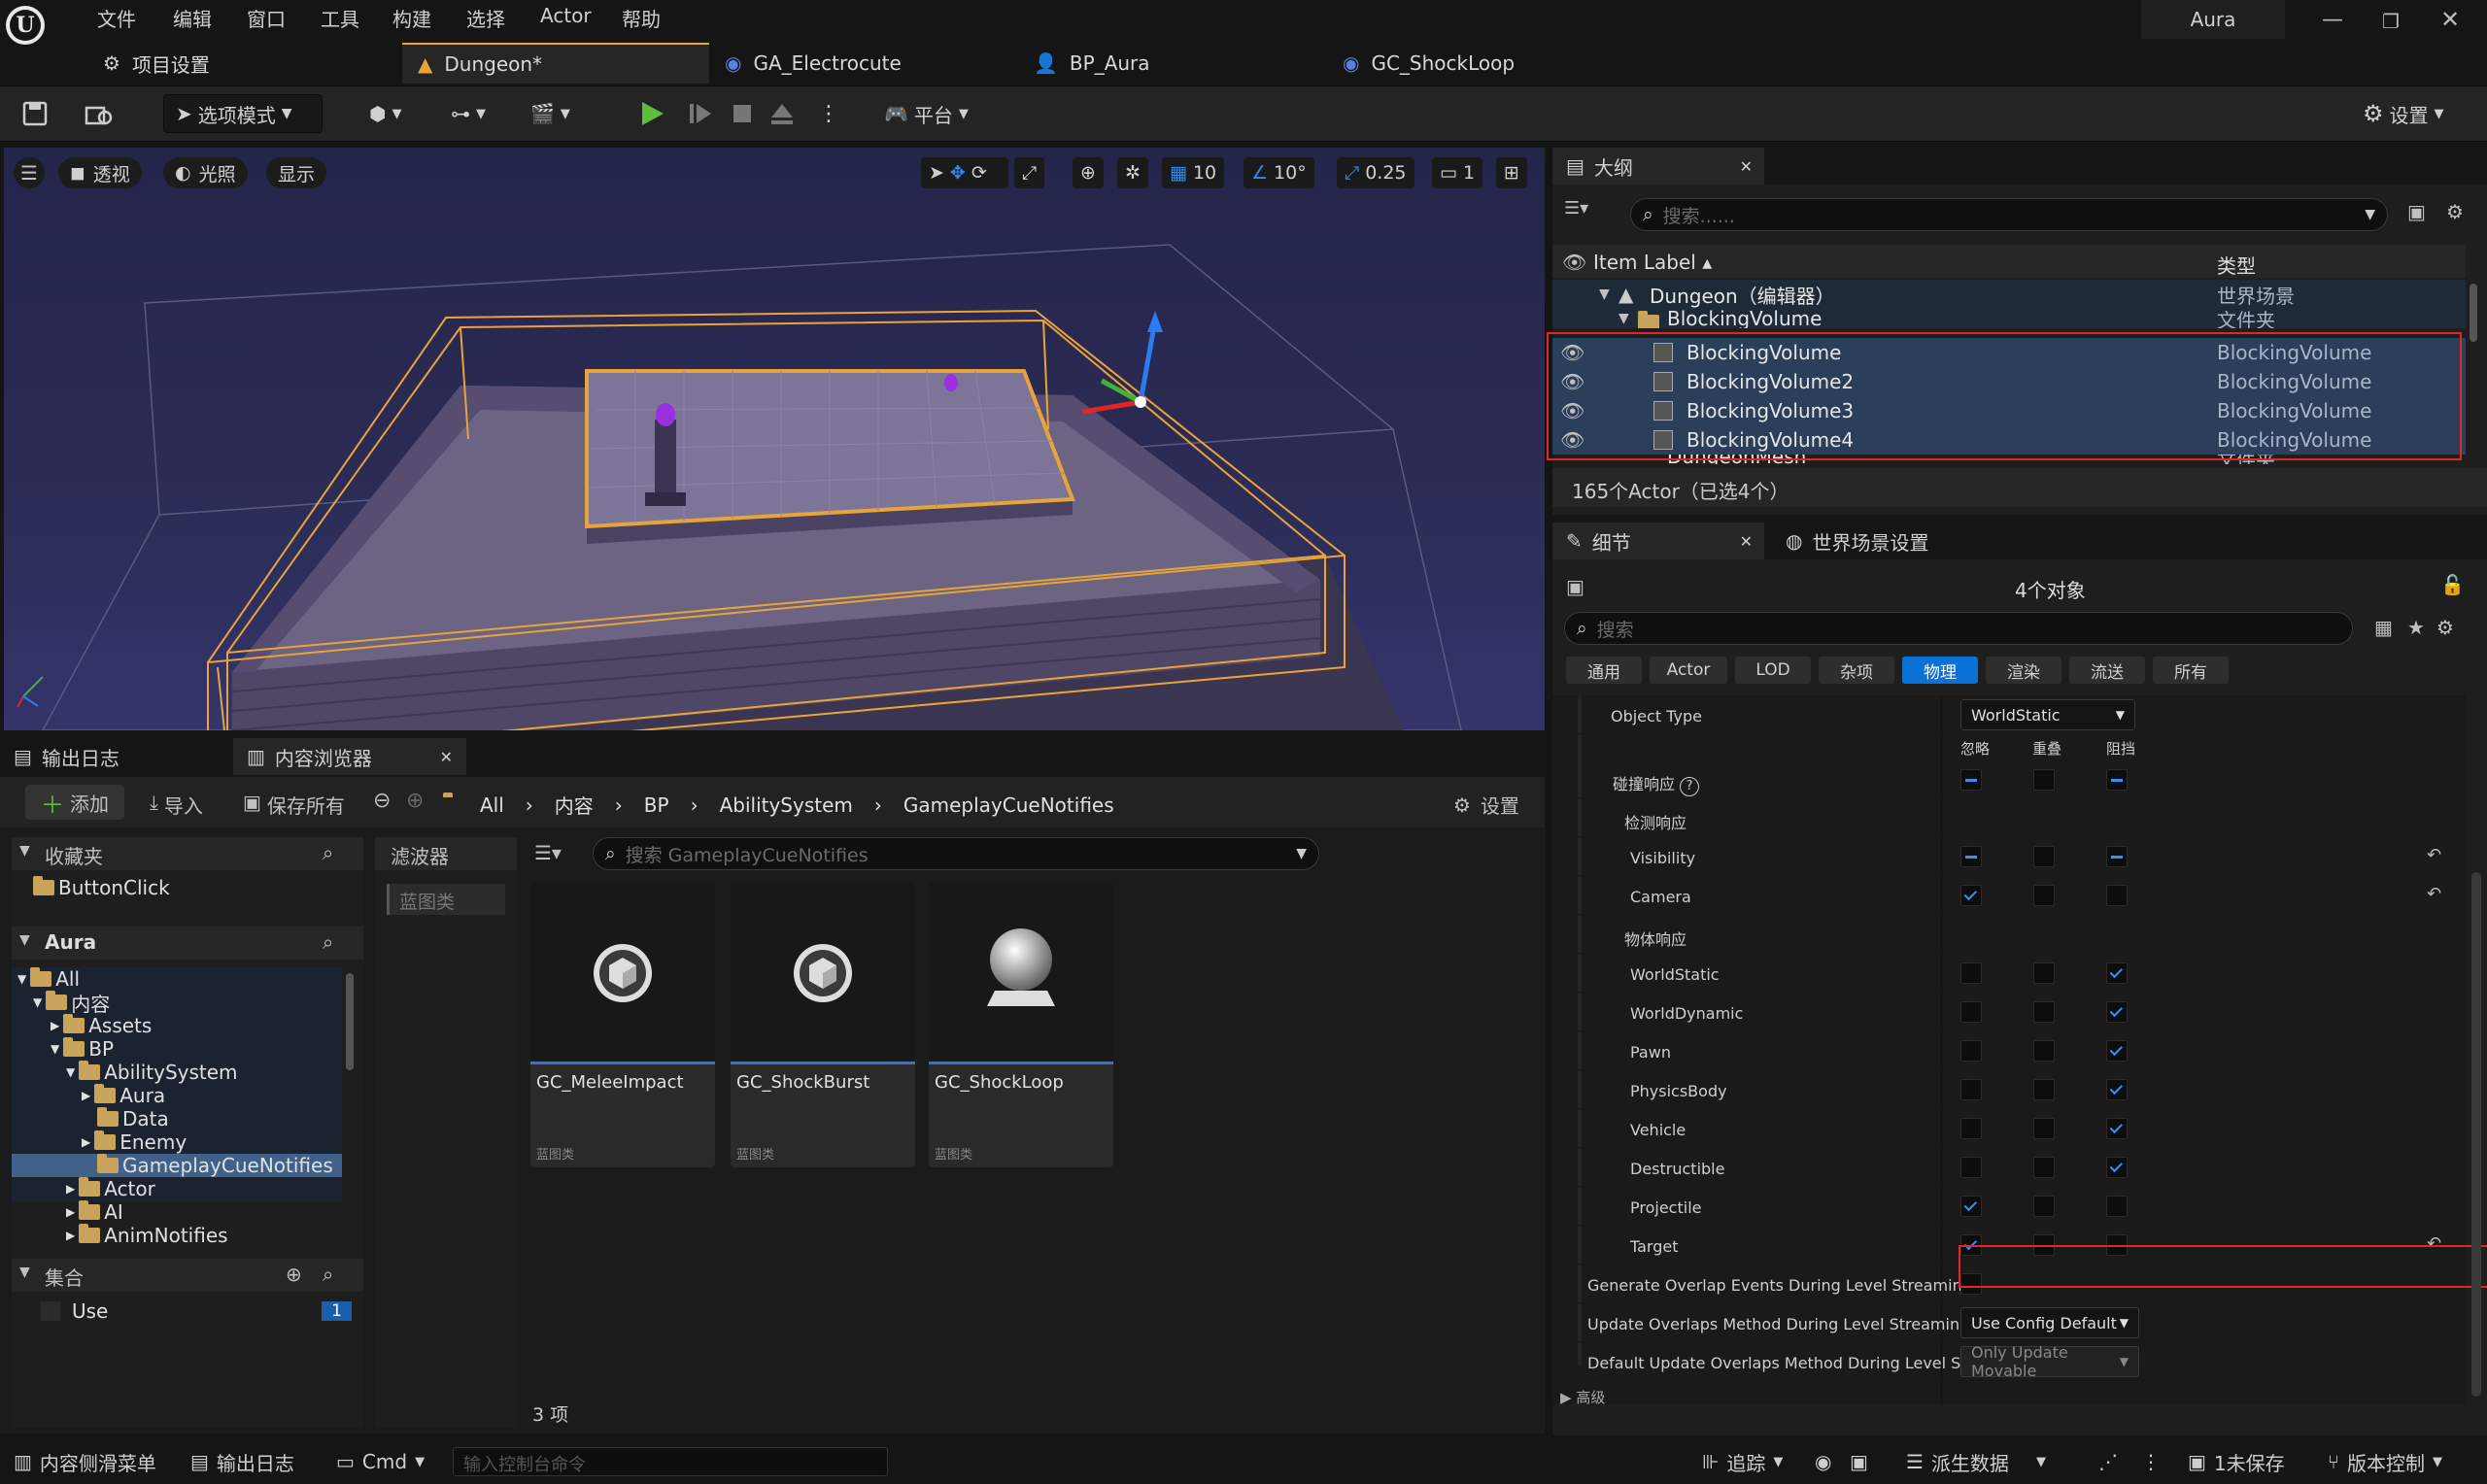 This screenshot has height=1484, width=2487. Describe the element at coordinates (2383, 627) in the screenshot. I see `table-view-icon: ▦` at that location.